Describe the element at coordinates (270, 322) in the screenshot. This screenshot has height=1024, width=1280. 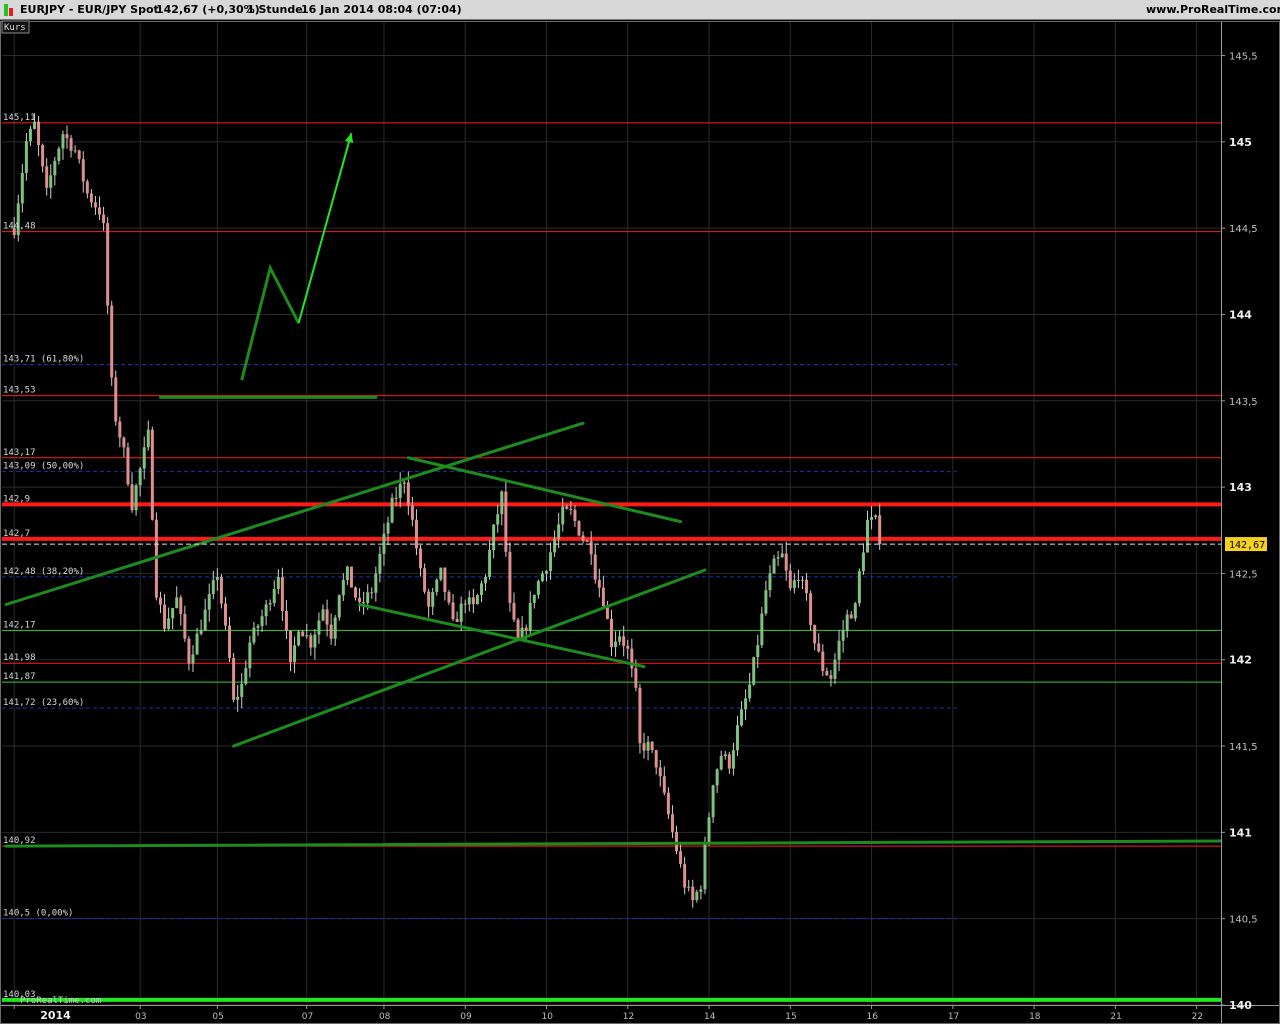
I see `projection-path` at that location.